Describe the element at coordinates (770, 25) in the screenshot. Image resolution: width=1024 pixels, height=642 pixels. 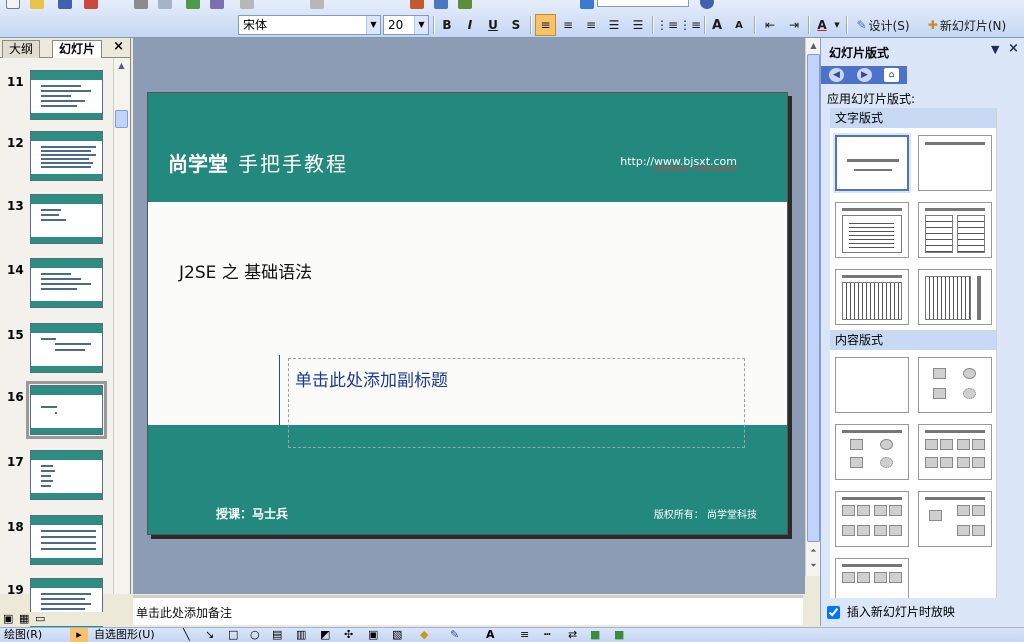
I see `decrease-indent-button: ⇤` at that location.